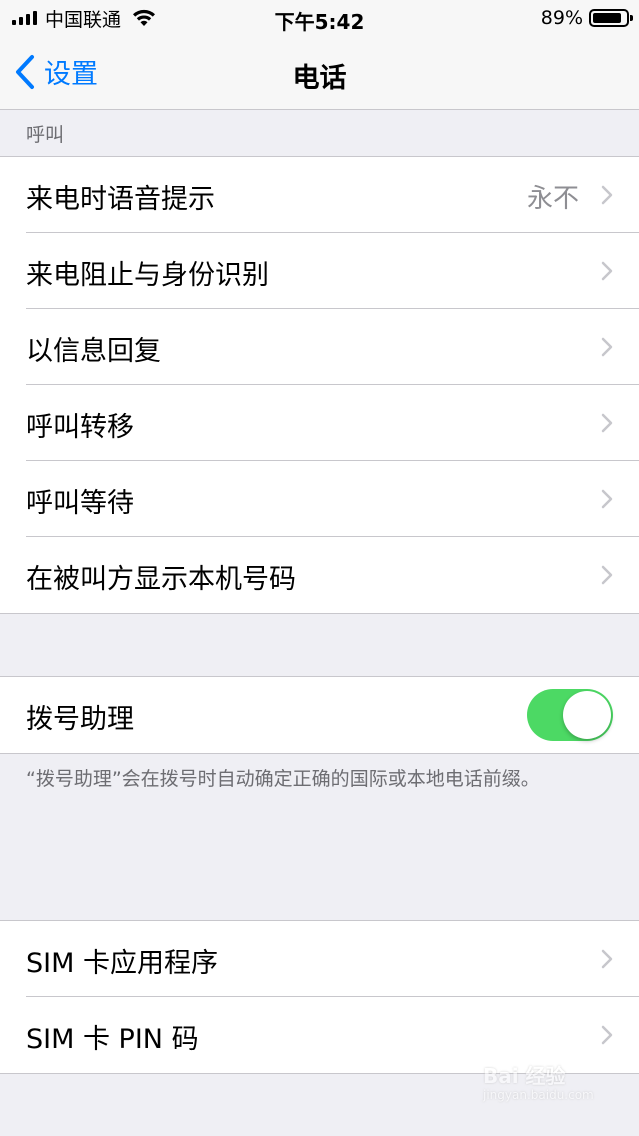  Describe the element at coordinates (319, 346) in the screenshot. I see `row-respond-with-text: 以信息回复` at that location.